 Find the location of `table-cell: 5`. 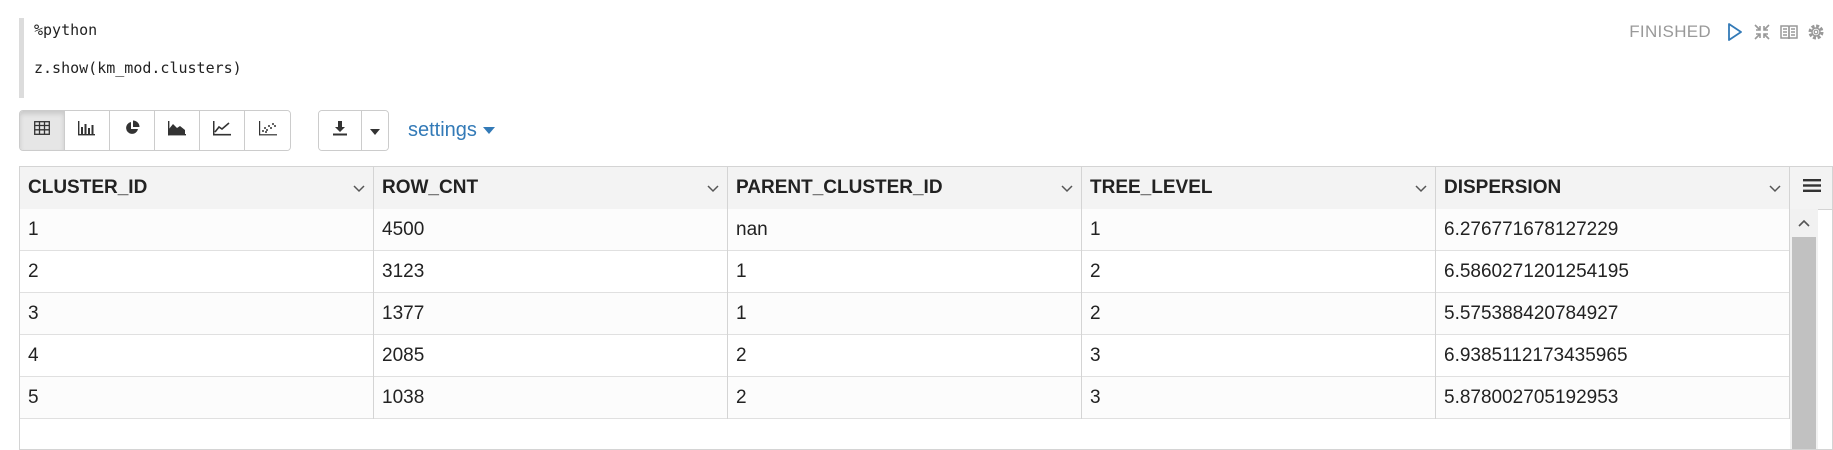

table-cell: 5 is located at coordinates (197, 398).